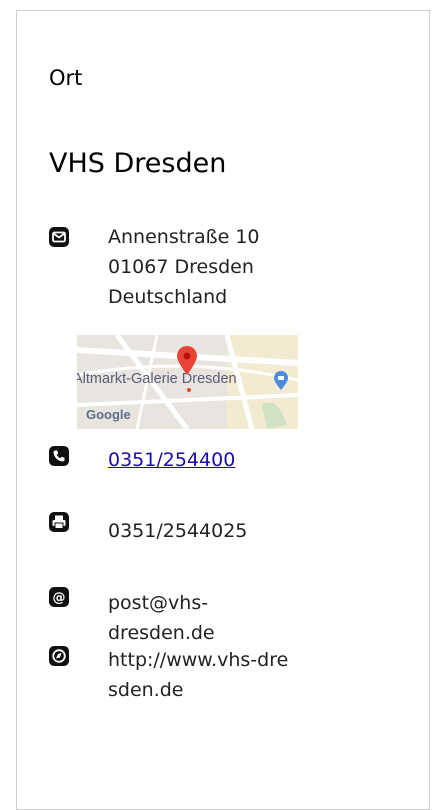 The height and width of the screenshot is (810, 446). I want to click on map-thumbnail: Altmarkt-Galerie Dresden Google, so click(187, 382).